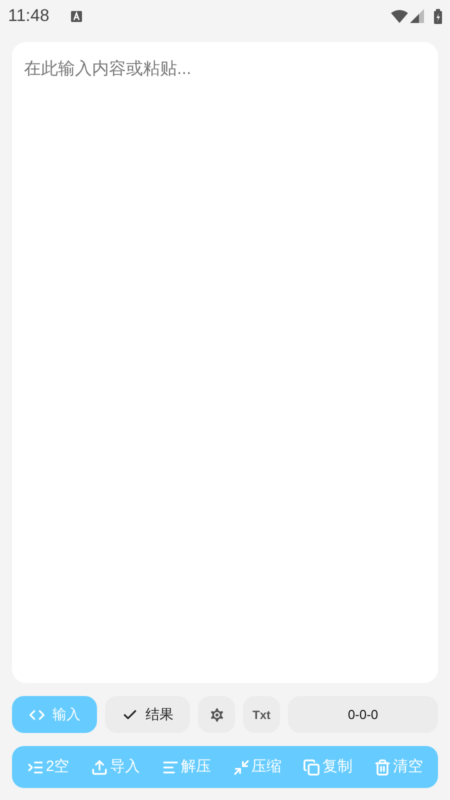 The image size is (450, 800). I want to click on status-time: 11:48, so click(29, 16).